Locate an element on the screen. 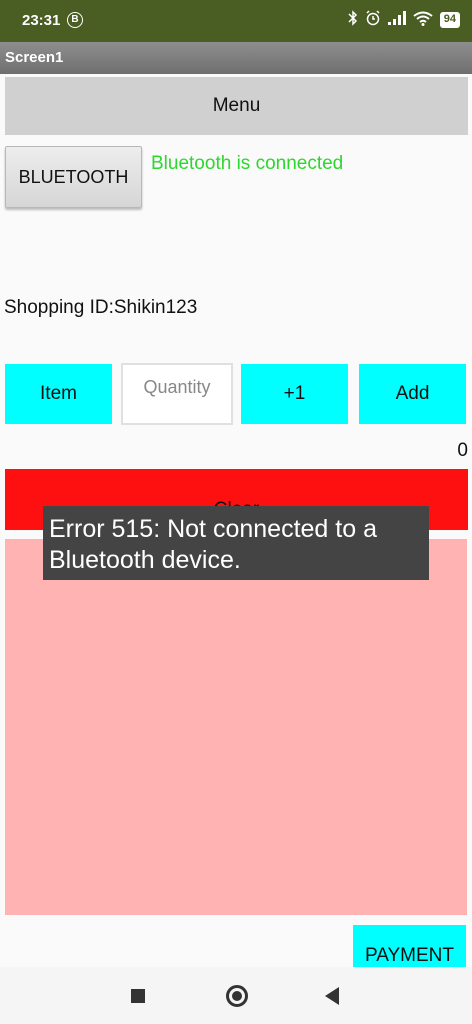 The width and height of the screenshot is (472, 1024). navigation-bar is located at coordinates (236, 995).